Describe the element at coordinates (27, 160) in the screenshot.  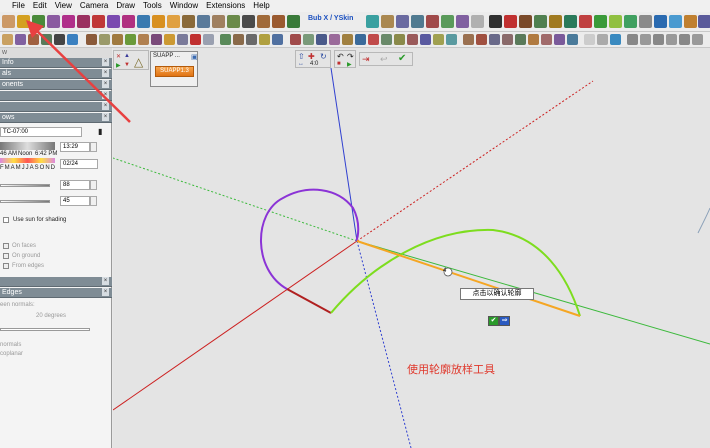
I see `date-slider` at that location.